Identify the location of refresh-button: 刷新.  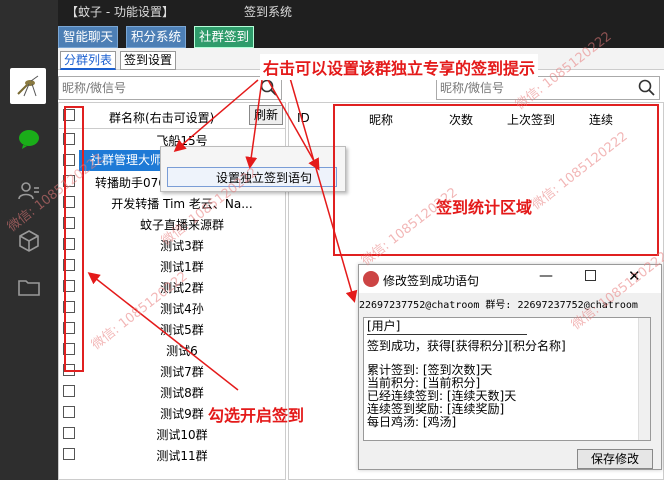
(266, 115).